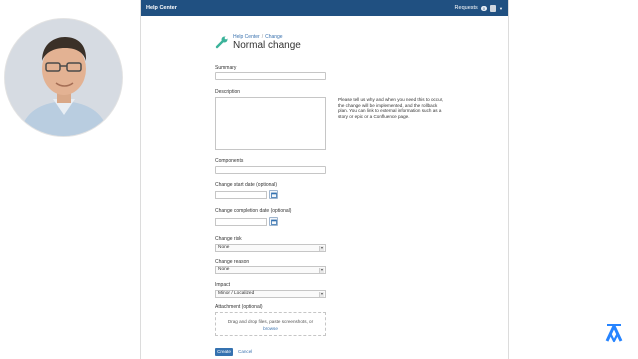  Describe the element at coordinates (246, 185) in the screenshot. I see `start-date-label: Change start date (optional)` at that location.